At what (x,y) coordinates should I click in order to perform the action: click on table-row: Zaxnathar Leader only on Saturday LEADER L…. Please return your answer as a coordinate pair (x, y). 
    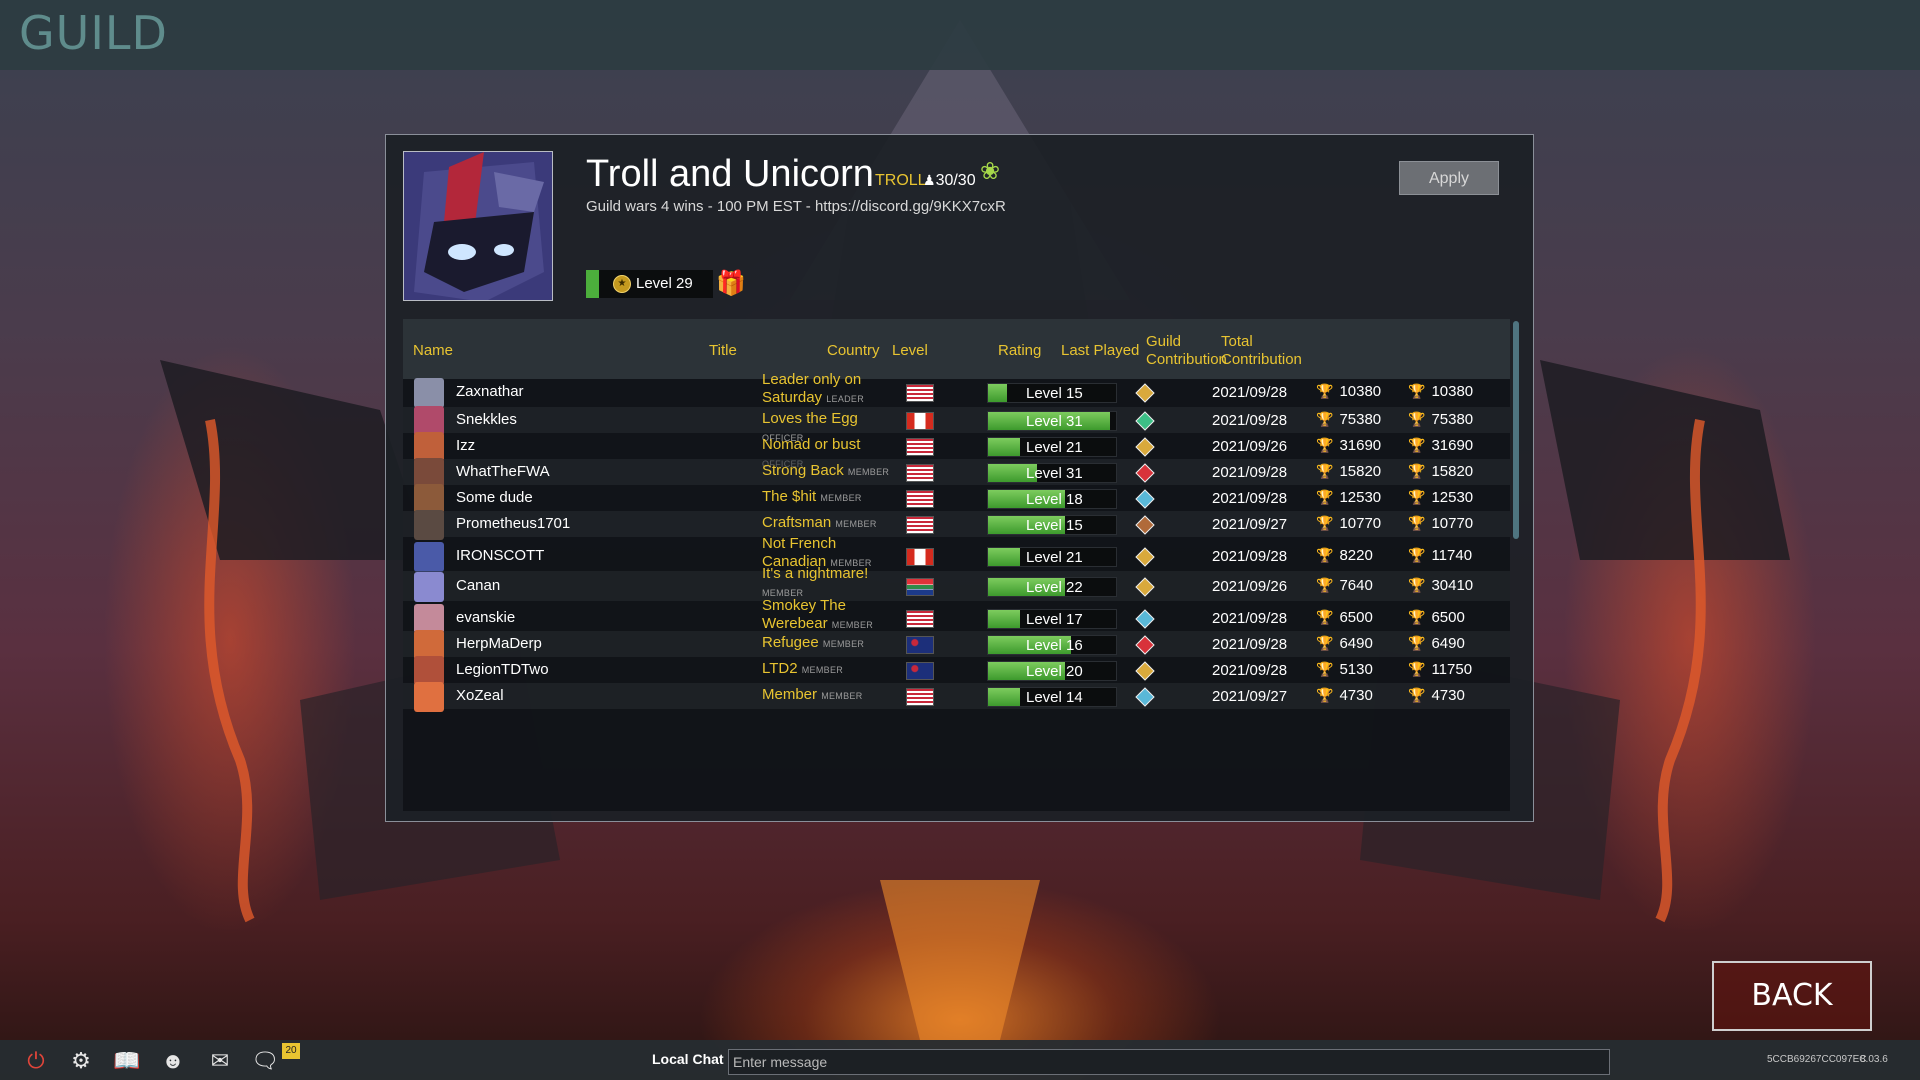
    Looking at the image, I should click on (956, 389).